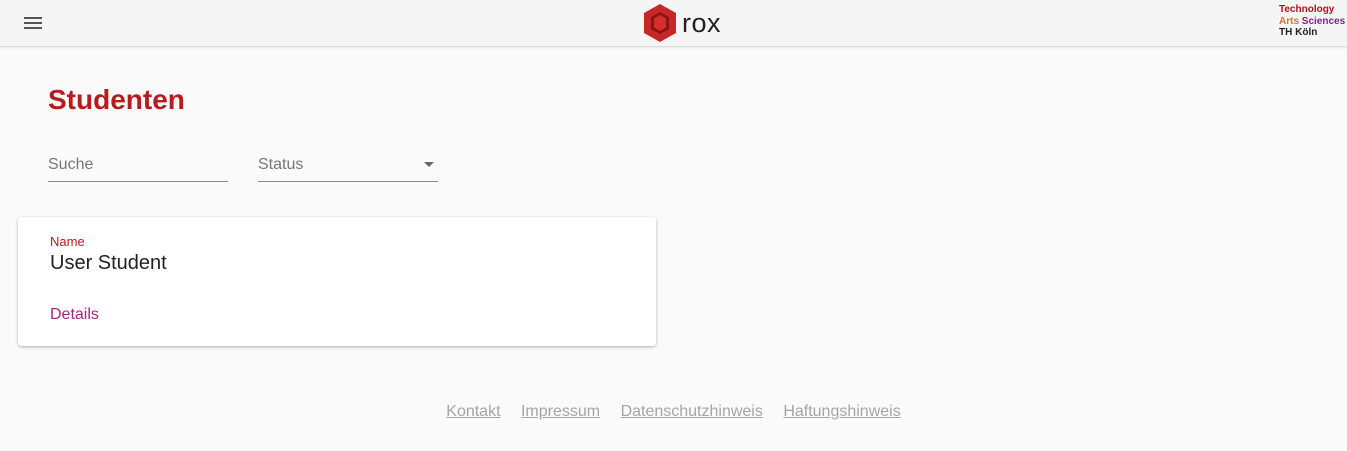 This screenshot has width=1347, height=451. I want to click on details-link: Details, so click(74, 315).